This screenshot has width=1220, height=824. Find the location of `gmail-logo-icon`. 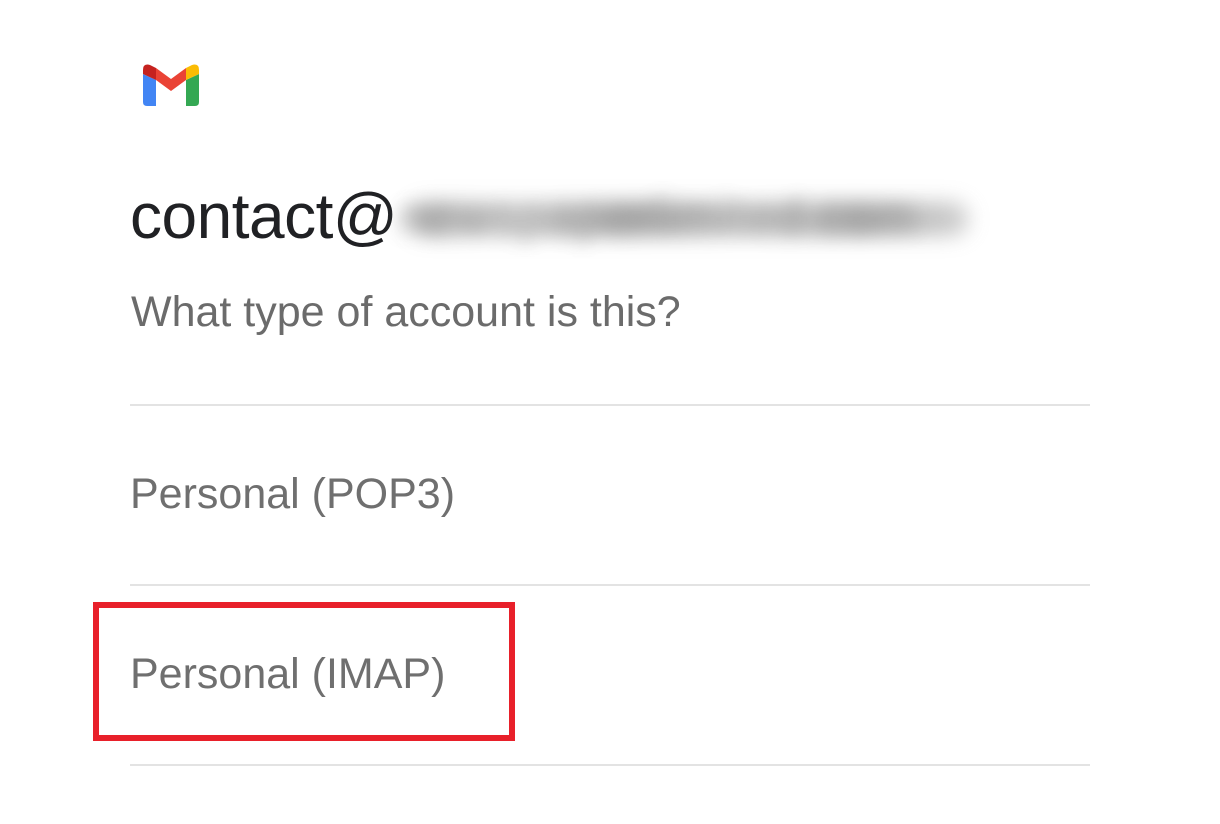

gmail-logo-icon is located at coordinates (171, 85).